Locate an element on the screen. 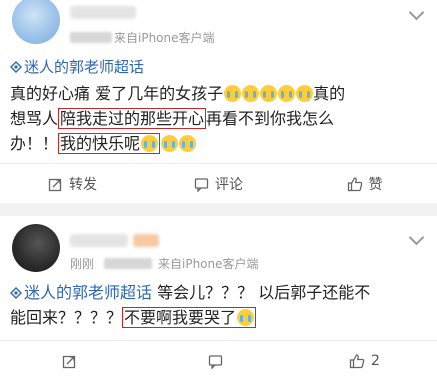  body-text-segment: 能回来？？？？ is located at coordinates (66, 317).